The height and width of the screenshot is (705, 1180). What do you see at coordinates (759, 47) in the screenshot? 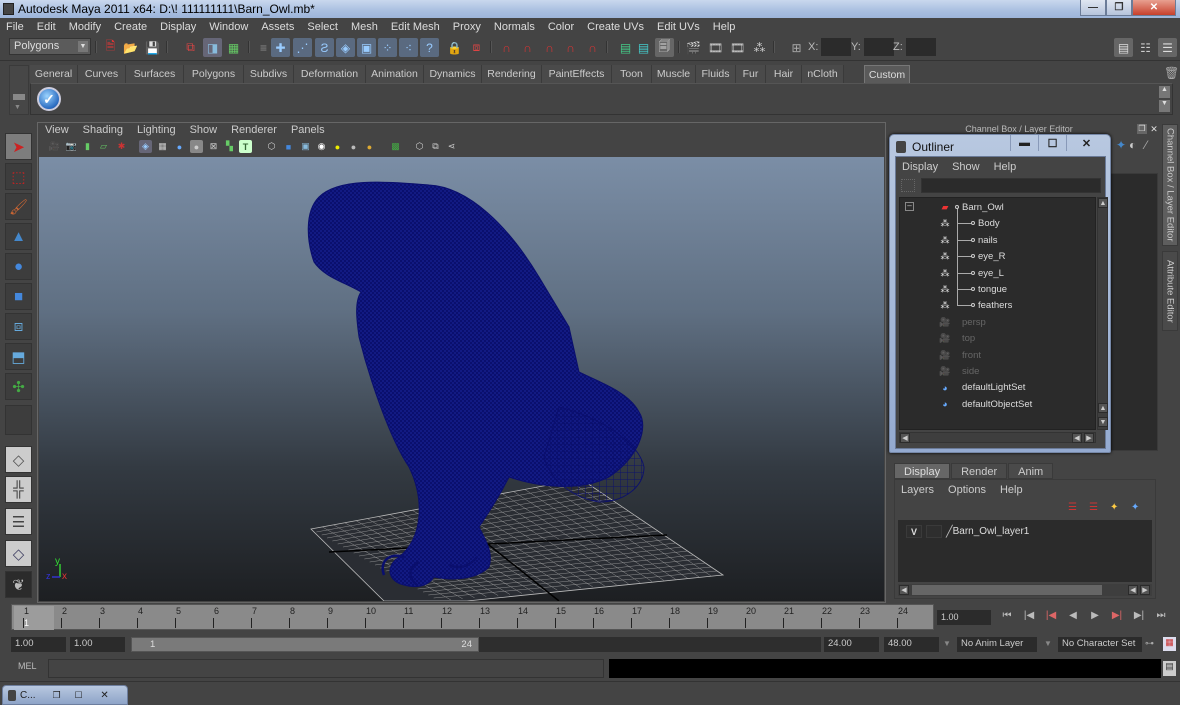
I see `render-settings-icon: ⁂` at bounding box center [759, 47].